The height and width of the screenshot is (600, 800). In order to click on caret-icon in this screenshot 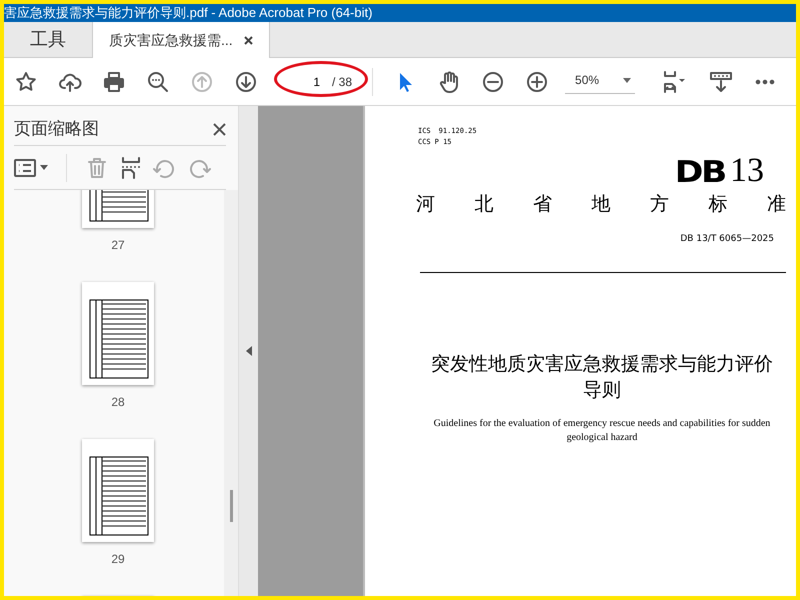, I will do `click(627, 80)`.